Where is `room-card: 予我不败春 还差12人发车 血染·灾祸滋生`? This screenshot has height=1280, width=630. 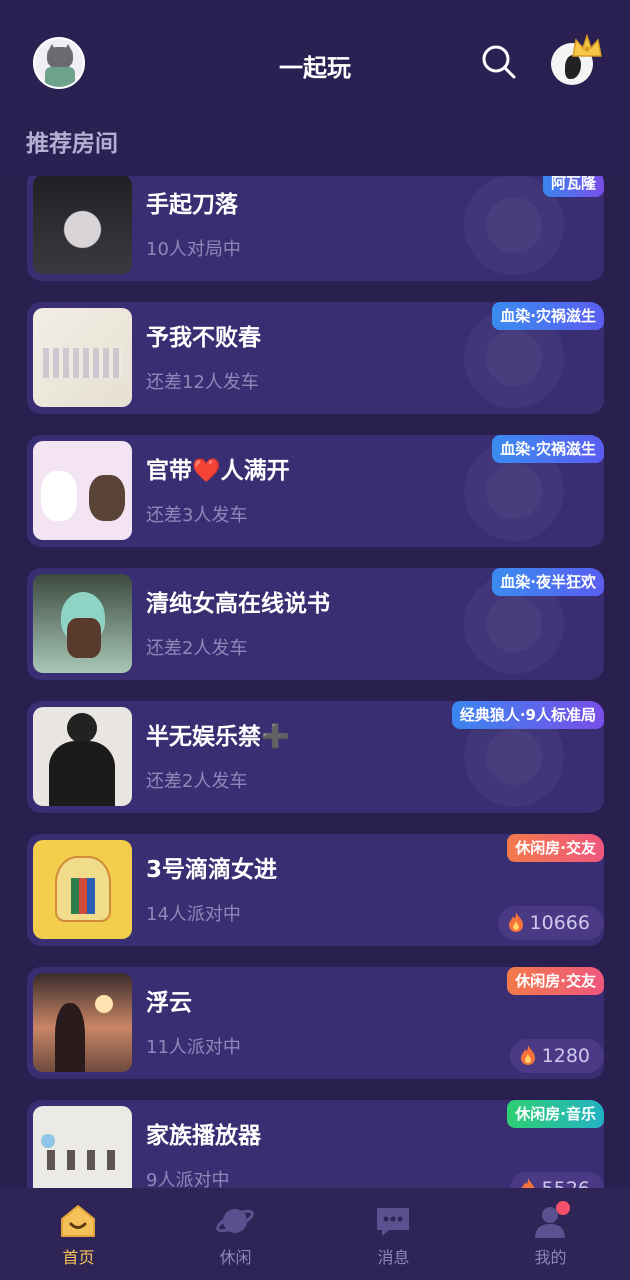
room-card: 予我不败春 还差12人发车 血染·灾祸滋生 is located at coordinates (315, 358).